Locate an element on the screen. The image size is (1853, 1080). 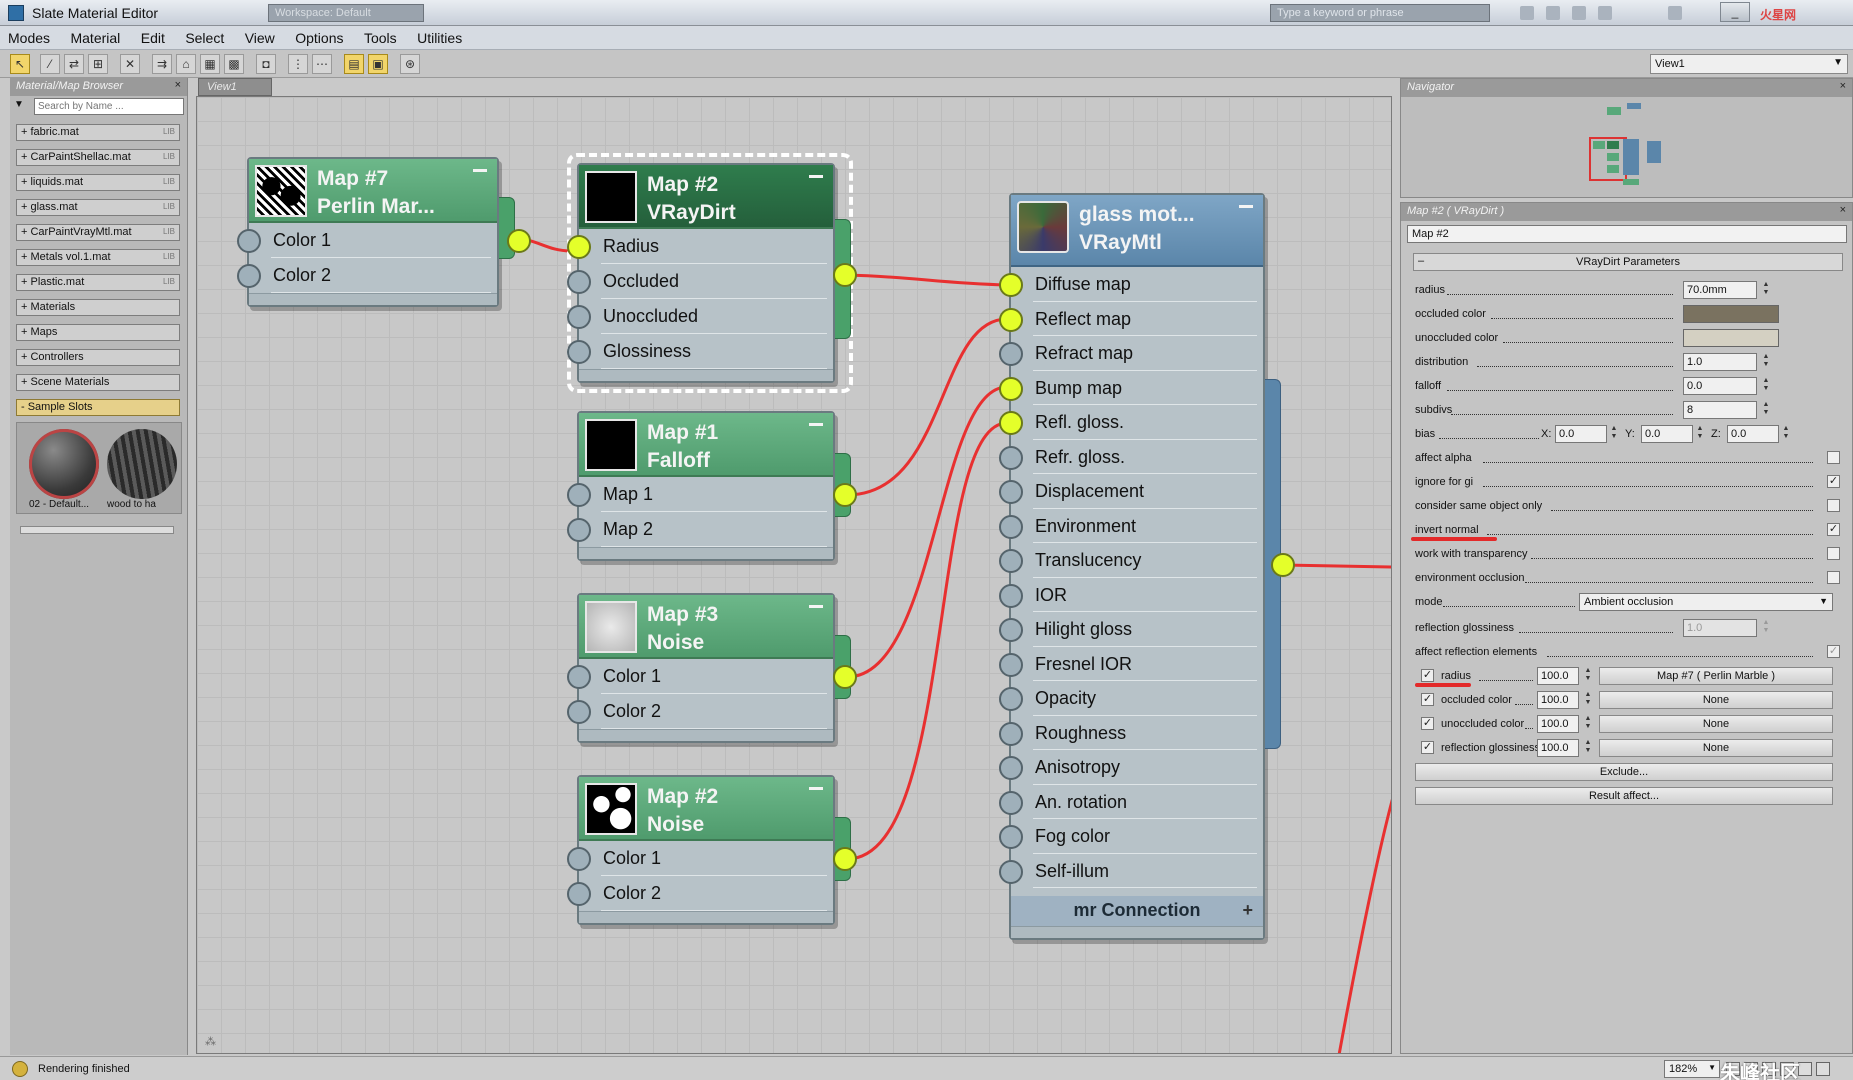
pick-material-icon: ⁄ is located at coordinates (50, 64).